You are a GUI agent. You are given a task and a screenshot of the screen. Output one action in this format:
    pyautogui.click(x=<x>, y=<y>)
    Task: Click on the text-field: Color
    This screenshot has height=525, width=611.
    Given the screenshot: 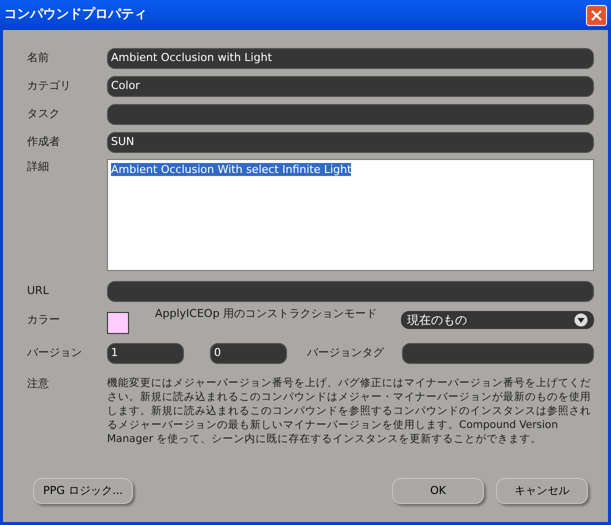 What is the action you would take?
    pyautogui.click(x=350, y=86)
    